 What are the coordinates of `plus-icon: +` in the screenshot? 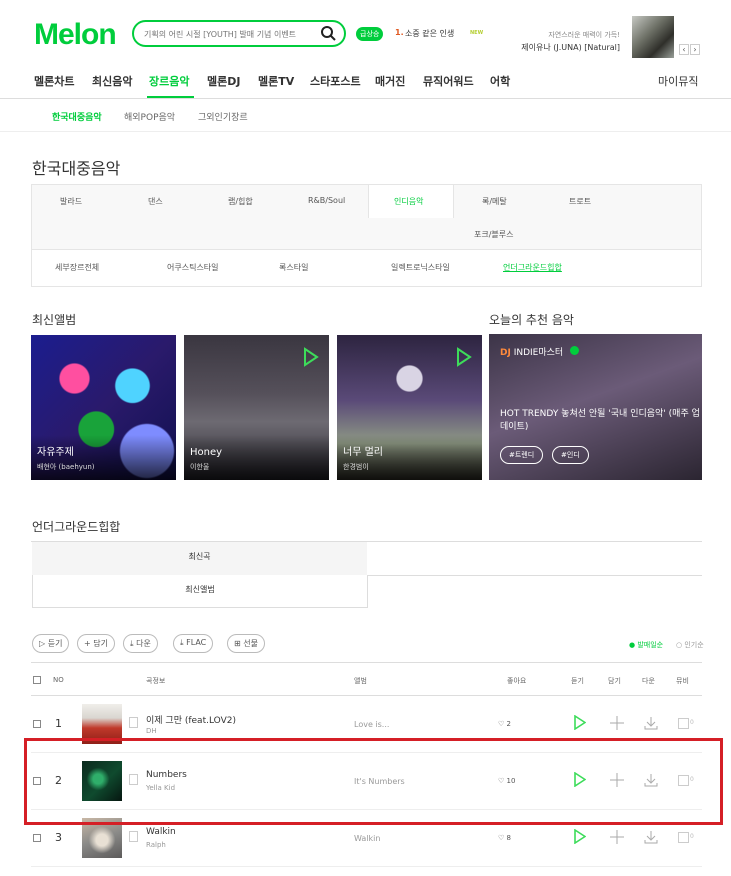 It's located at (87, 643).